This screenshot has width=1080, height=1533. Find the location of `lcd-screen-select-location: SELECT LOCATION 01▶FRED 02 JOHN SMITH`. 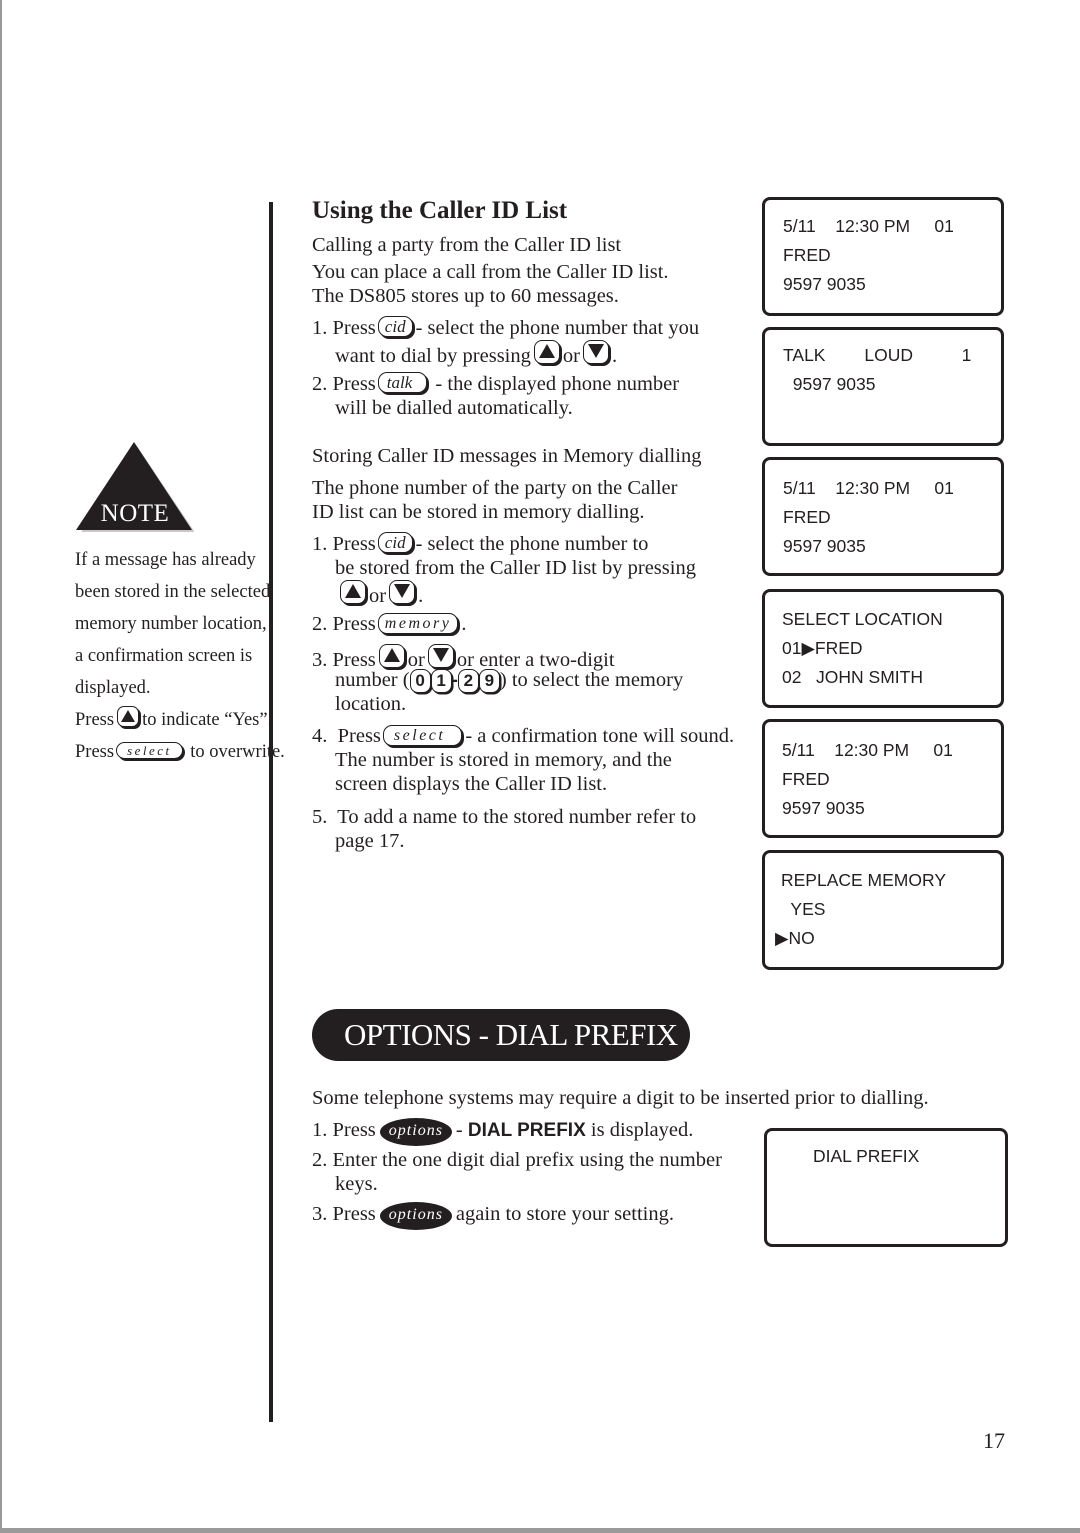

lcd-screen-select-location: SELECT LOCATION 01▶FRED 02 JOHN SMITH is located at coordinates (883, 648).